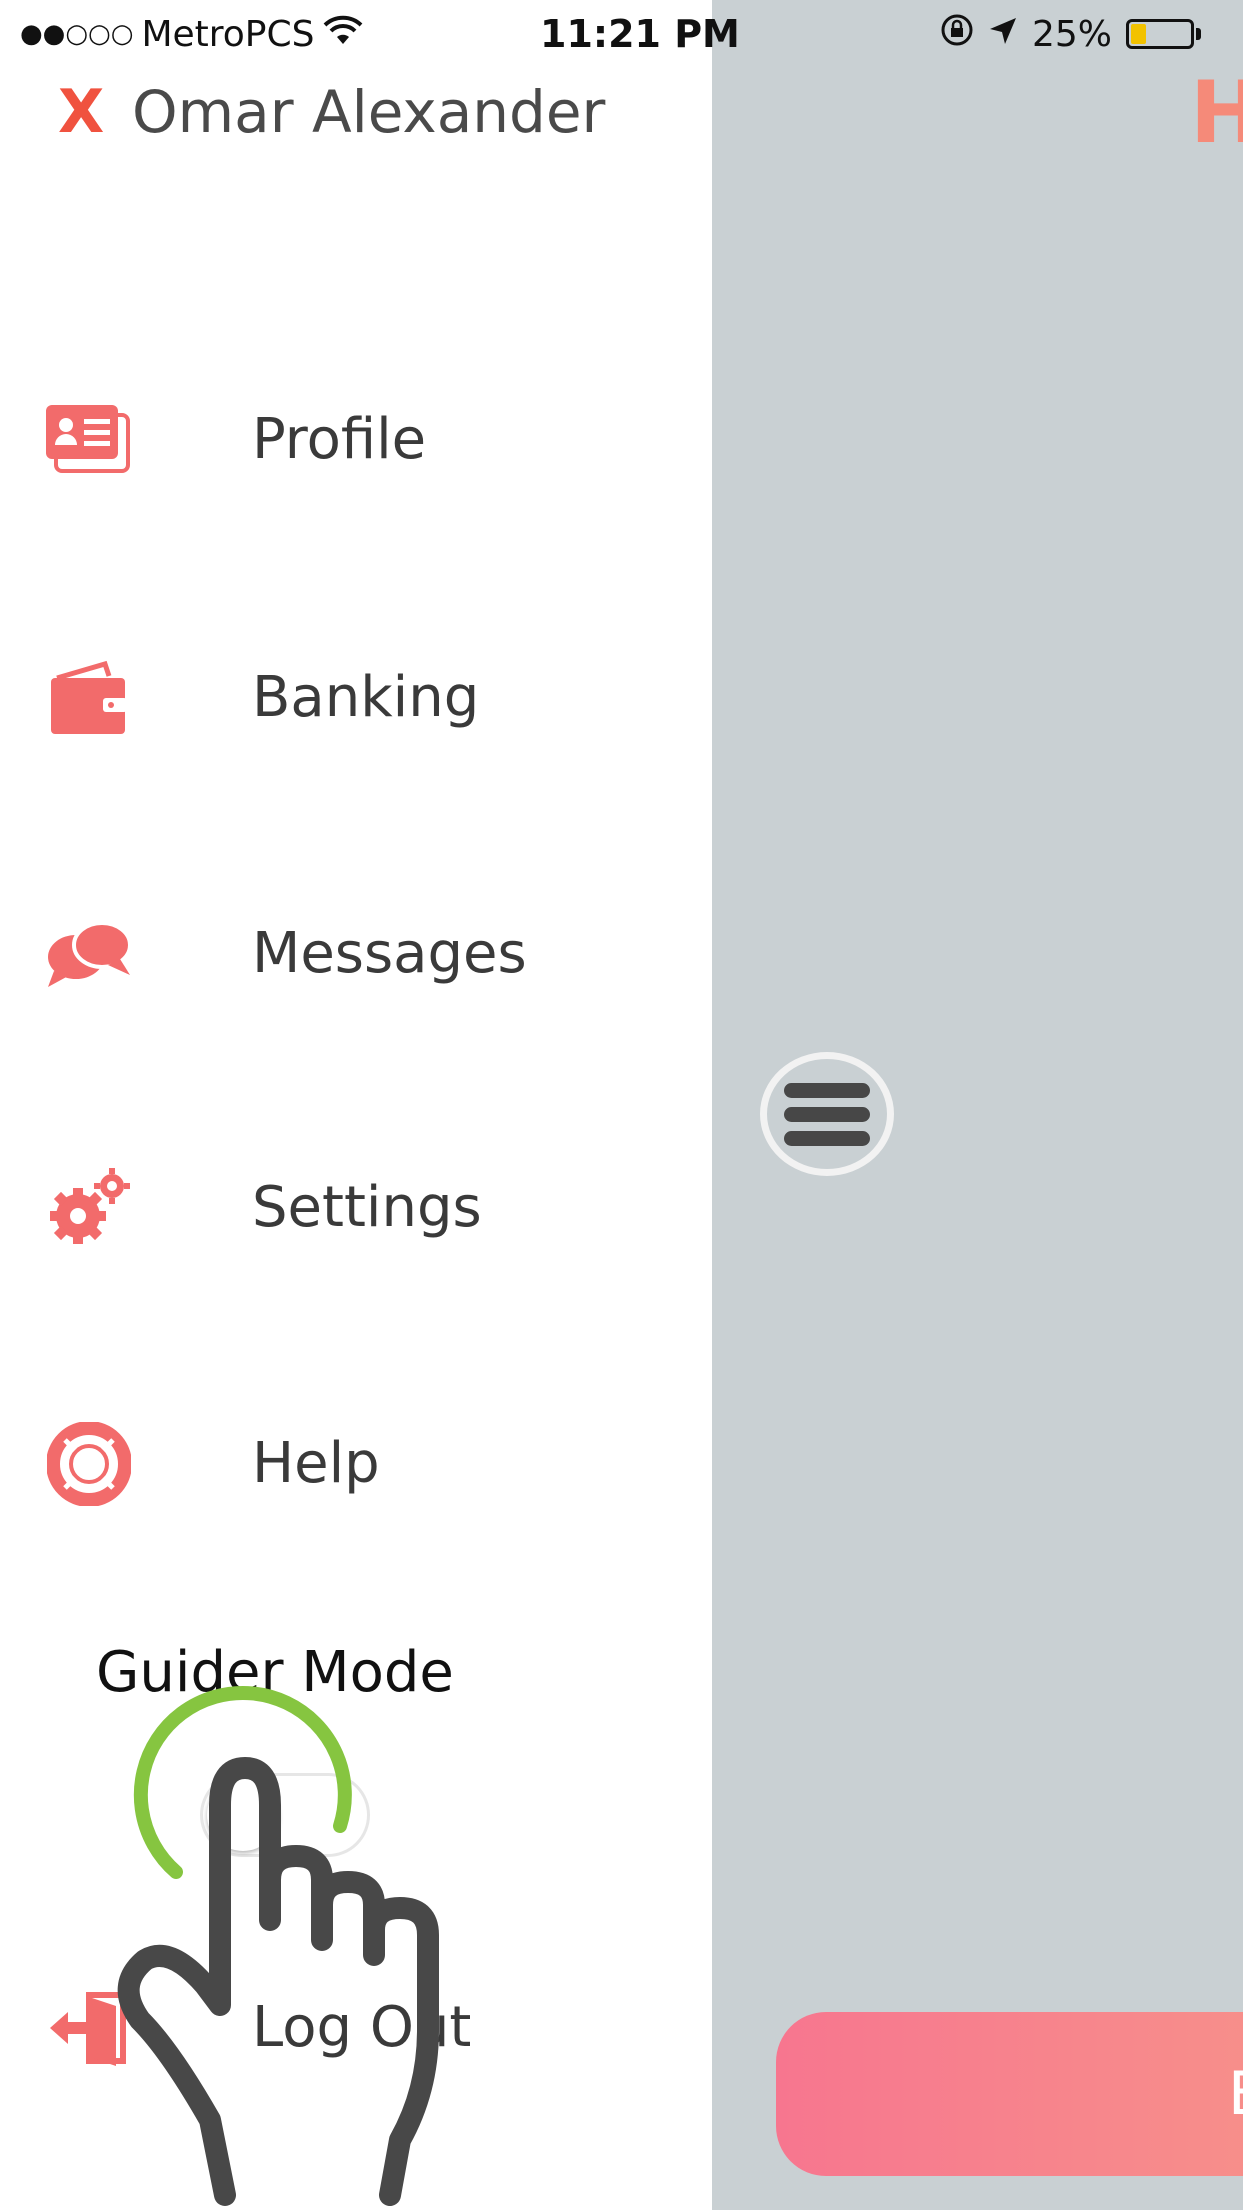 This screenshot has width=1243, height=2210. I want to click on wifi-icon, so click(343, 34).